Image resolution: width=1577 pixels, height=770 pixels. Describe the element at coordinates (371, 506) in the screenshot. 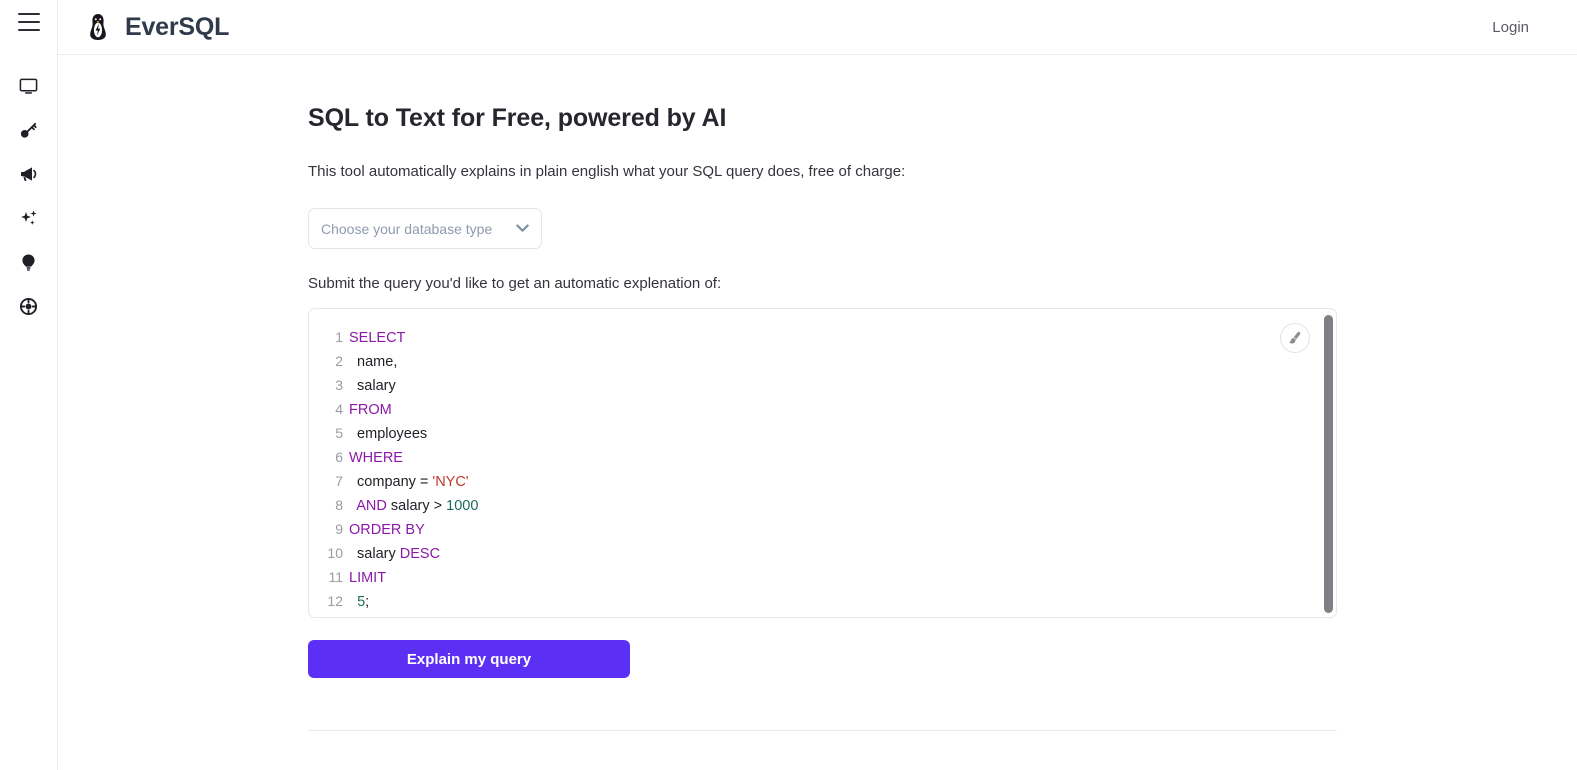

I see `sql-token: AND` at that location.